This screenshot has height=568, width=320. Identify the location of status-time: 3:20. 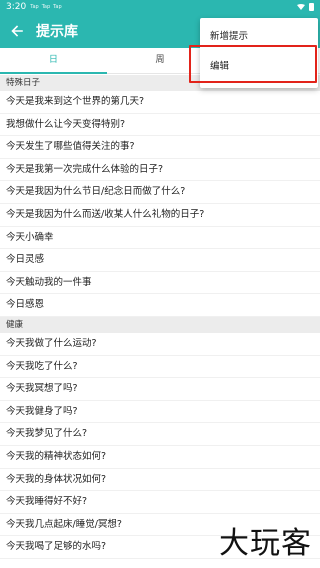
(16, 7).